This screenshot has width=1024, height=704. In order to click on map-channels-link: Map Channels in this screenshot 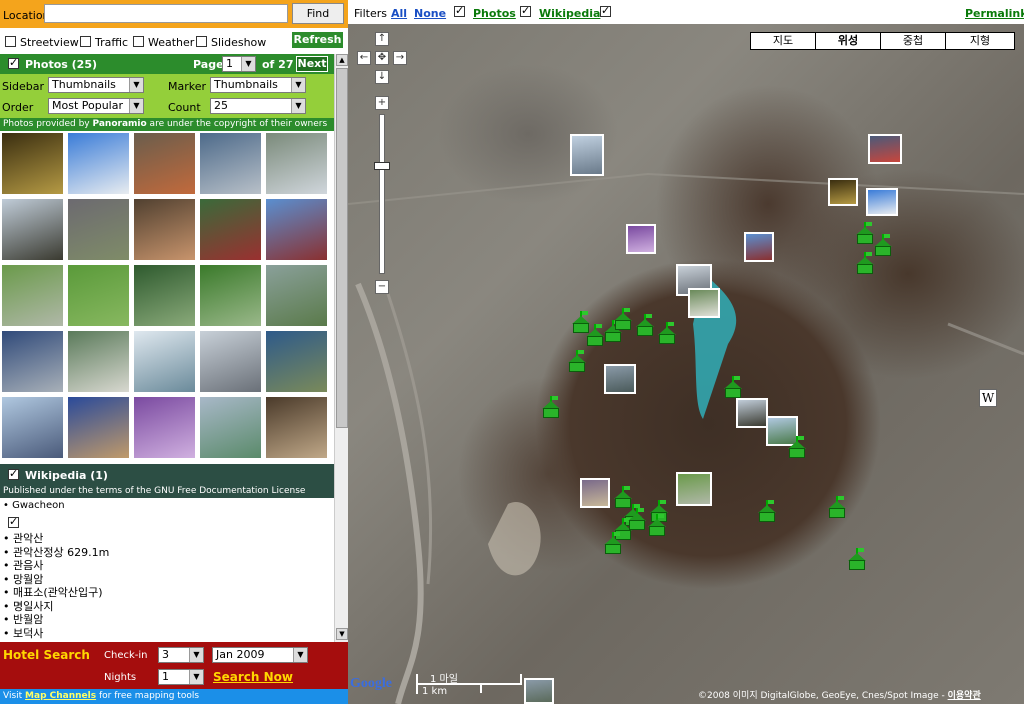, I will do `click(60, 696)`.